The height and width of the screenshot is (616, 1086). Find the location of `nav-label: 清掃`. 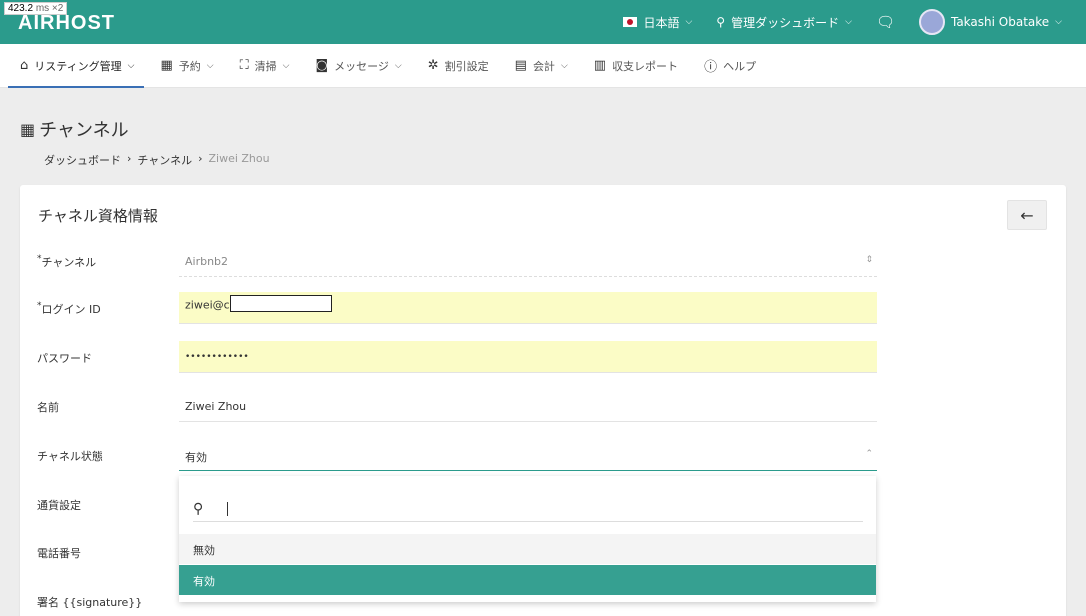

nav-label: 清掃 is located at coordinates (265, 66).